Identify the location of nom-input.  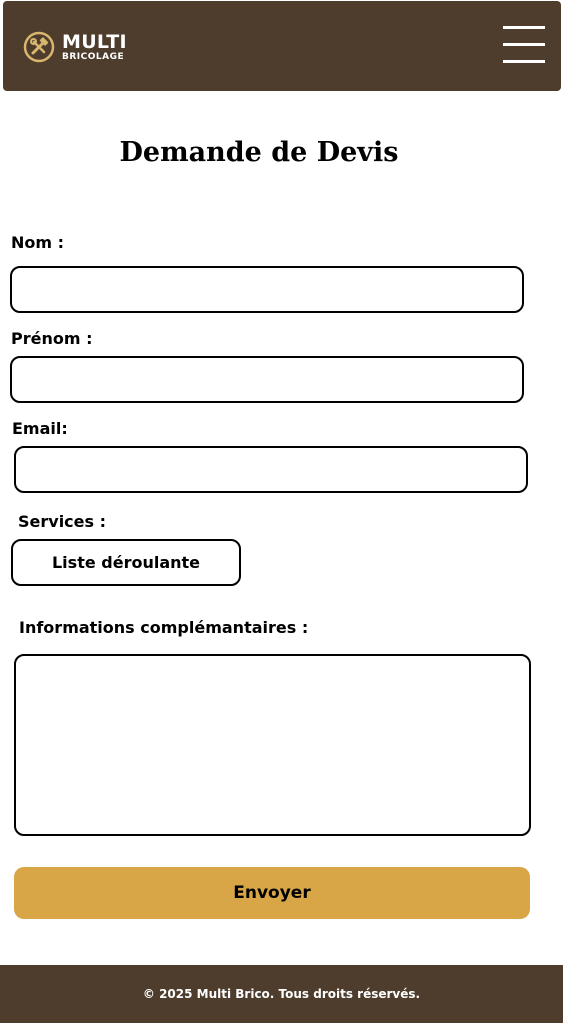
(267, 289).